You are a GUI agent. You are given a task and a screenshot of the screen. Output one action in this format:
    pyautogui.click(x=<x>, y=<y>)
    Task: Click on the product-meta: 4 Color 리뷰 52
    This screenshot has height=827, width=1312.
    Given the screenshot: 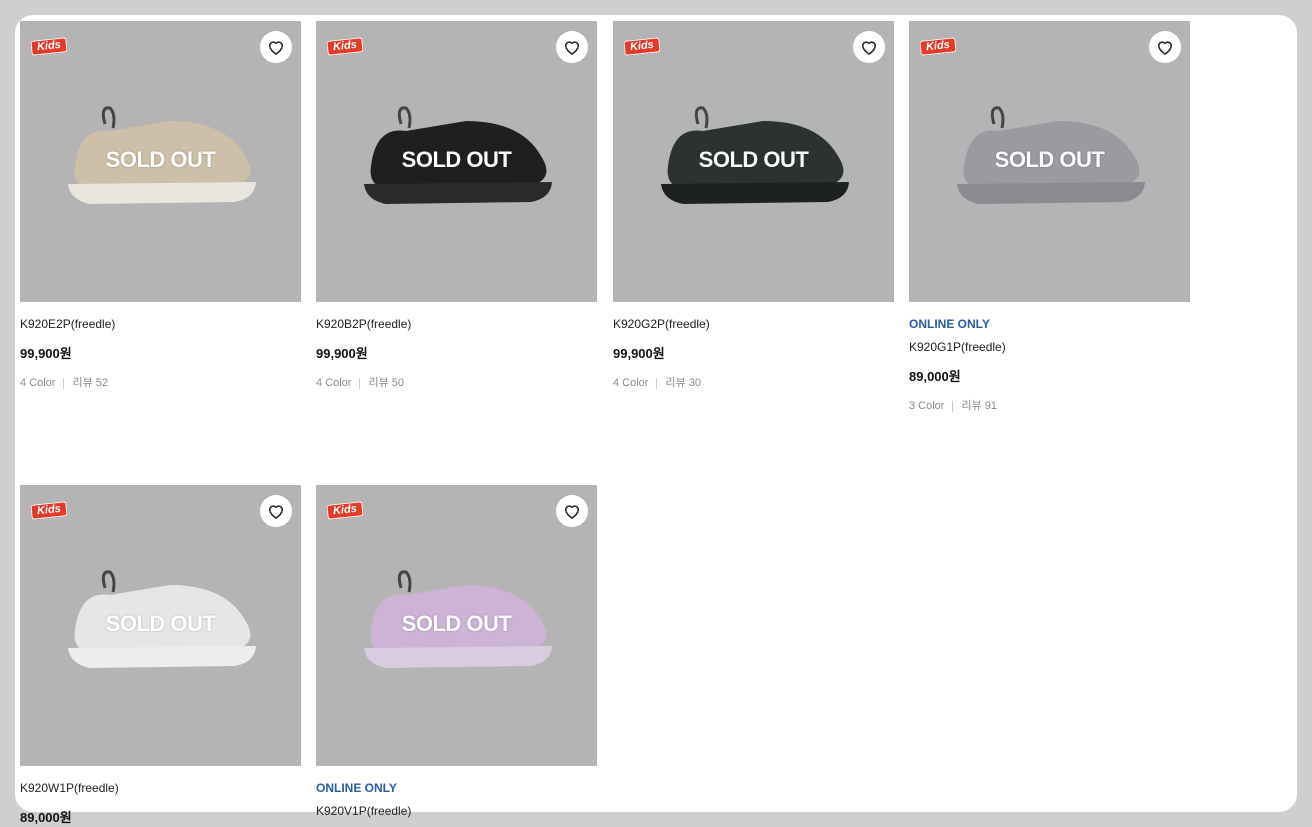 What is the action you would take?
    pyautogui.click(x=160, y=383)
    